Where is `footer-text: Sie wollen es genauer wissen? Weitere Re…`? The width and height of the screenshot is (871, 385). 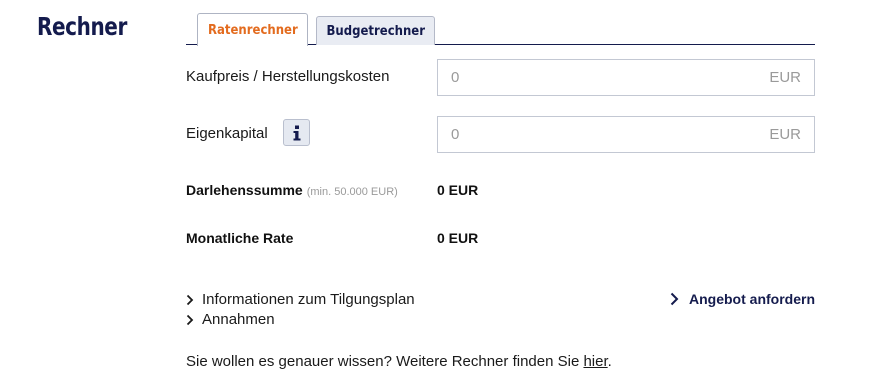
footer-text: Sie wollen es genauer wissen? Weitere Re… is located at coordinates (399, 361).